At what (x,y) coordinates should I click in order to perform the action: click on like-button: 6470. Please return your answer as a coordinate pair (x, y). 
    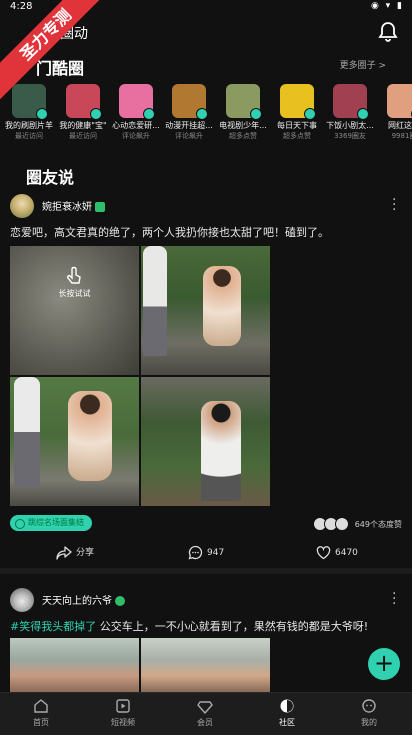
    Looking at the image, I should click on (337, 553).